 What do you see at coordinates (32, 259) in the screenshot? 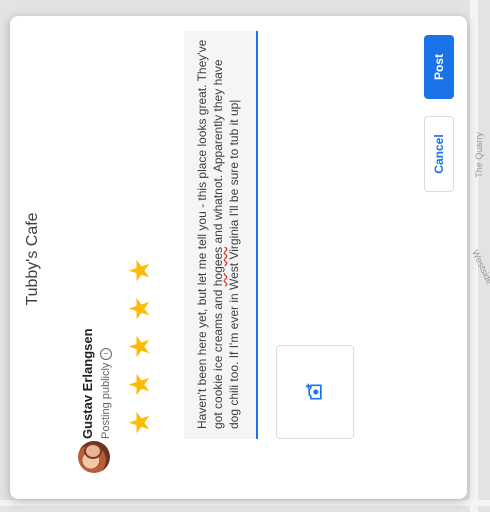
I see `place-title: Tubby's Cafe` at bounding box center [32, 259].